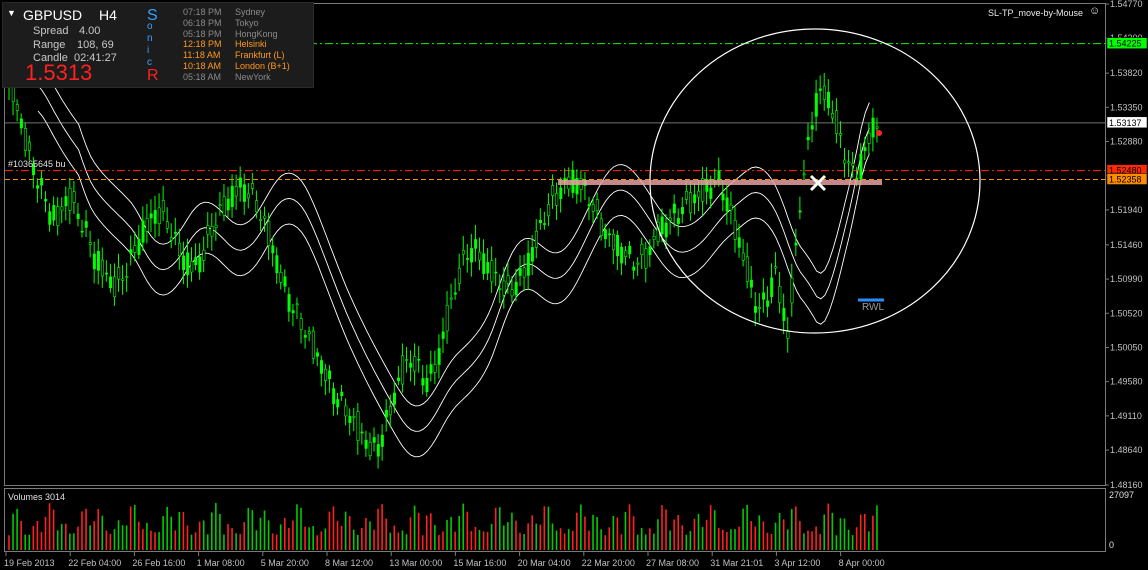 Image resolution: width=1148 pixels, height=570 pixels. Describe the element at coordinates (221, 563) in the screenshot. I see `time-axis-label: 1 Mar 08:00` at that location.